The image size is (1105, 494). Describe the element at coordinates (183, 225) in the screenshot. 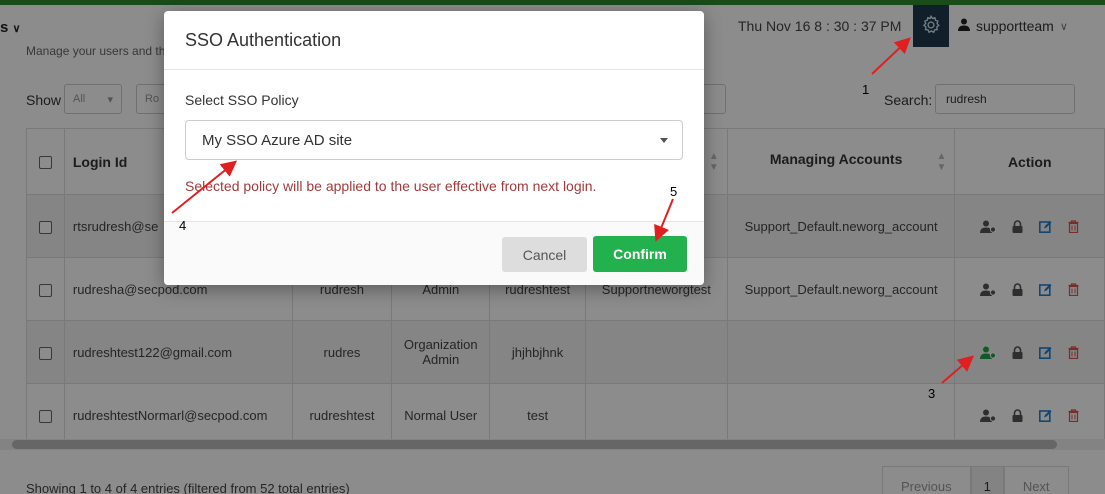

I see `annotation-4: 4` at that location.